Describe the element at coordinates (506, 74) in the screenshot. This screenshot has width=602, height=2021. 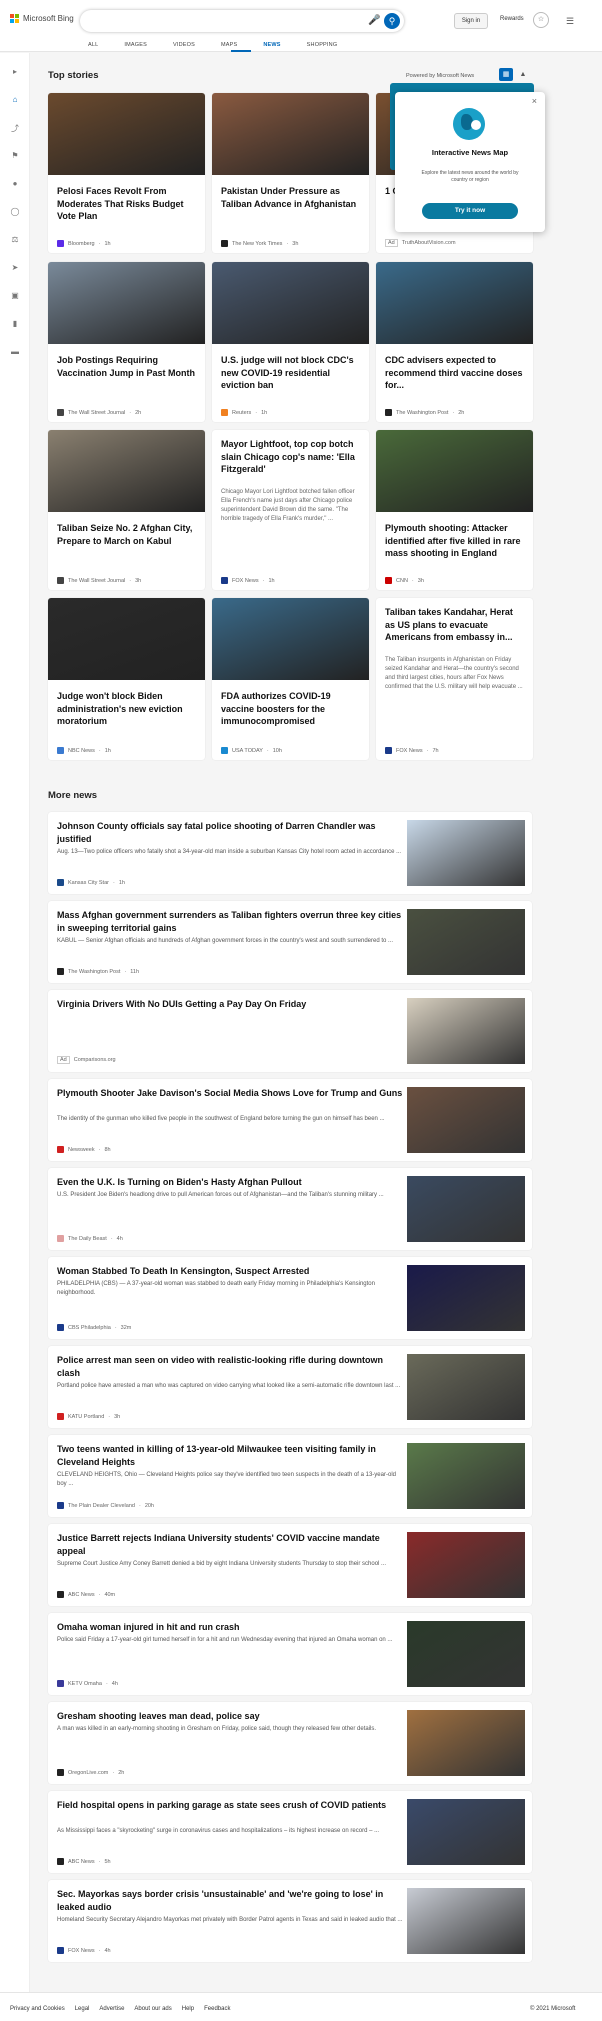
I see `grid-view-icon: ▦` at that location.